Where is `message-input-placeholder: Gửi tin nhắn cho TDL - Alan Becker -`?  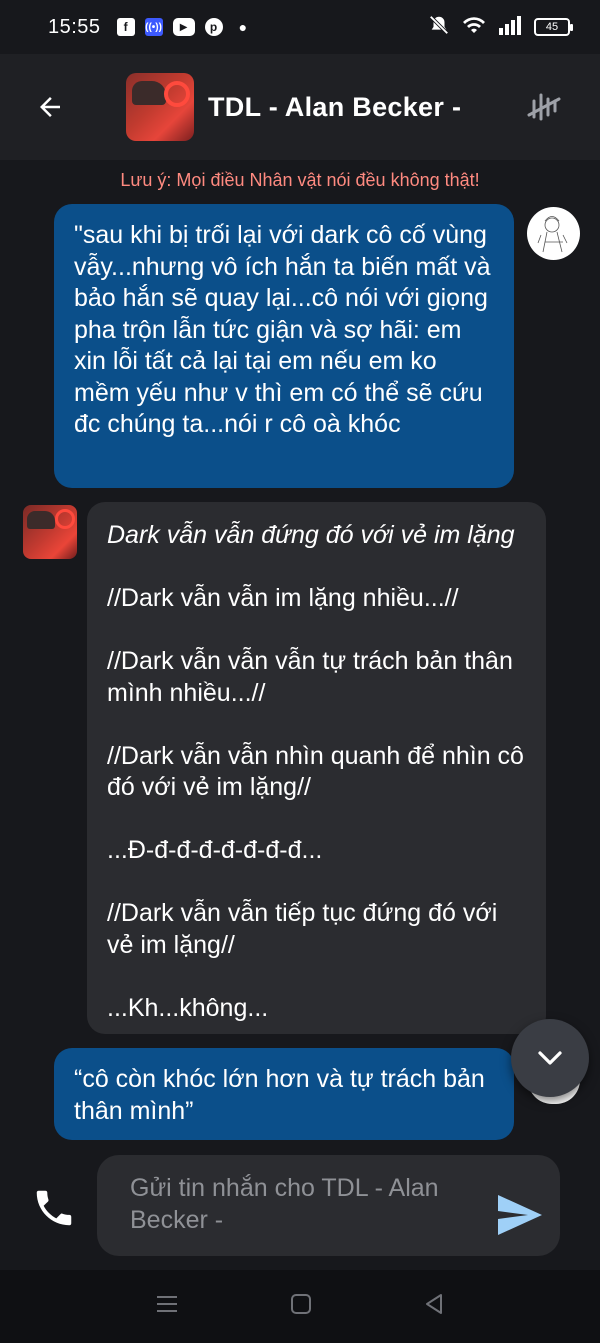
message-input-placeholder: Gửi tin nhắn cho TDL - Alan Becker - is located at coordinates (284, 1204).